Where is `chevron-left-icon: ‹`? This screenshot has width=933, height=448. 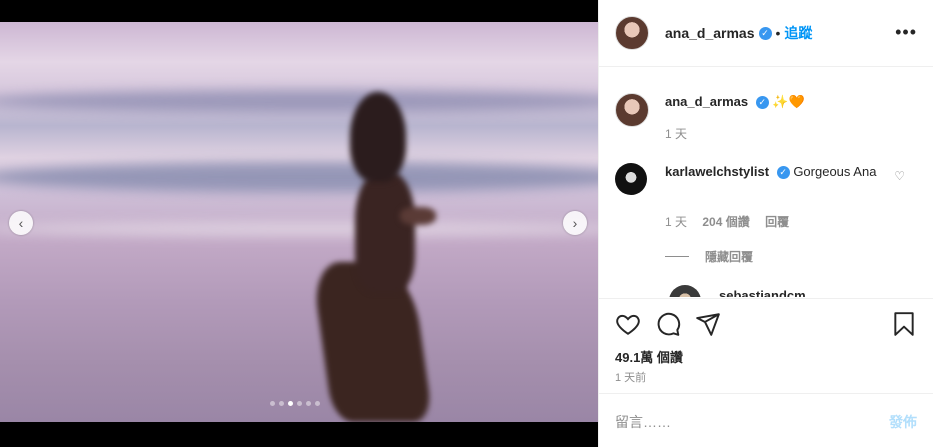 chevron-left-icon: ‹ is located at coordinates (21, 223).